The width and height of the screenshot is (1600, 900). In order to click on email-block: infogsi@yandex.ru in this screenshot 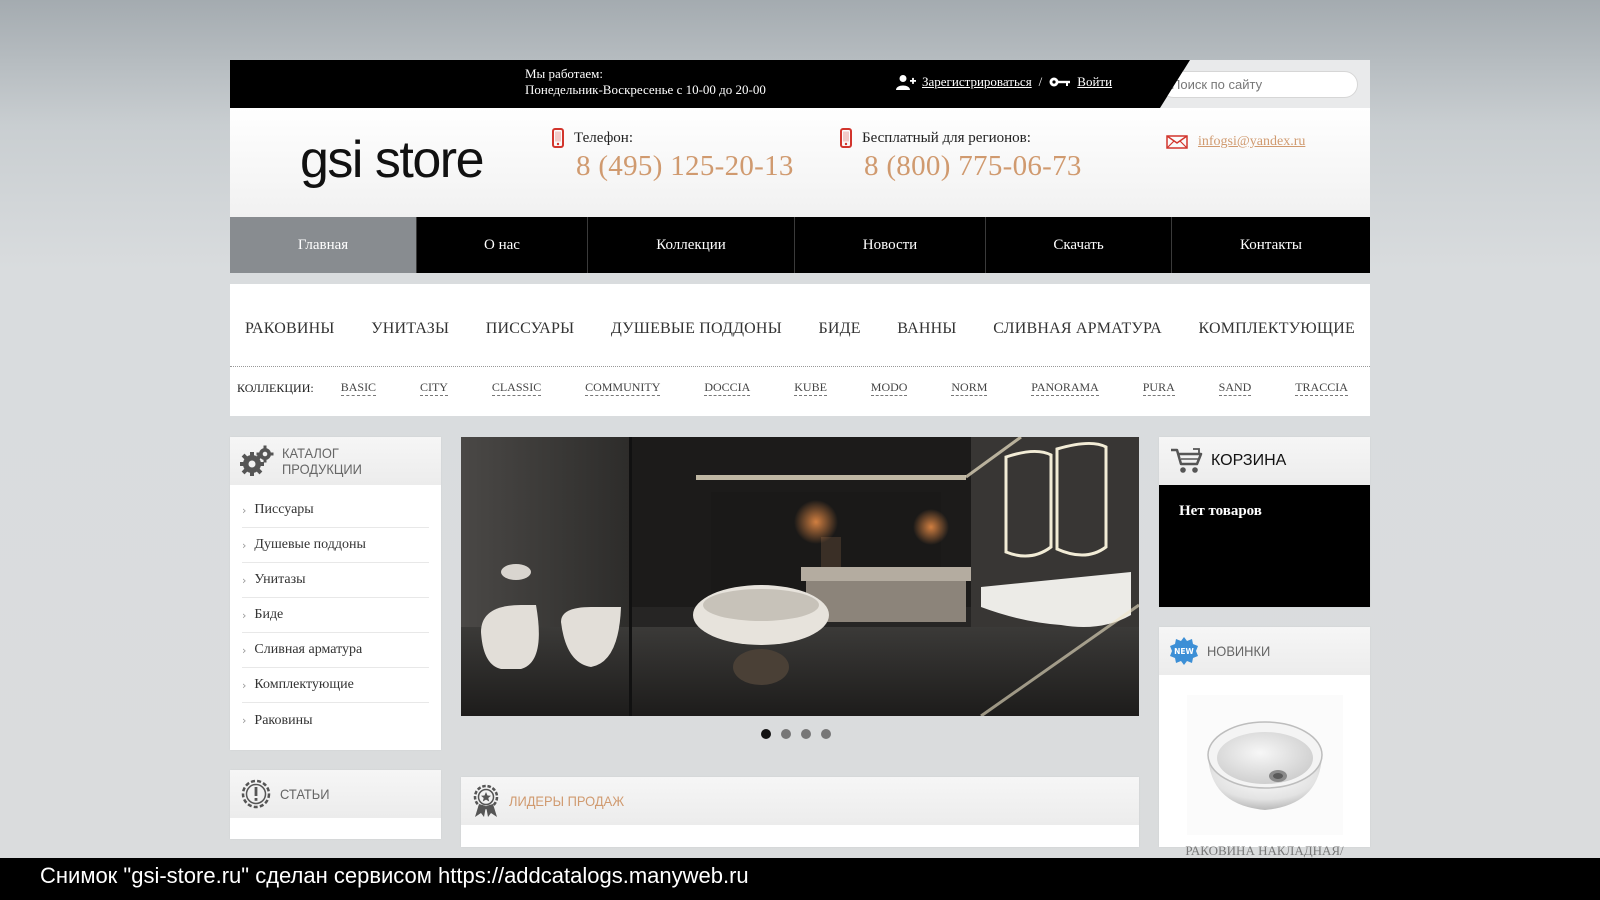, I will do `click(1235, 142)`.